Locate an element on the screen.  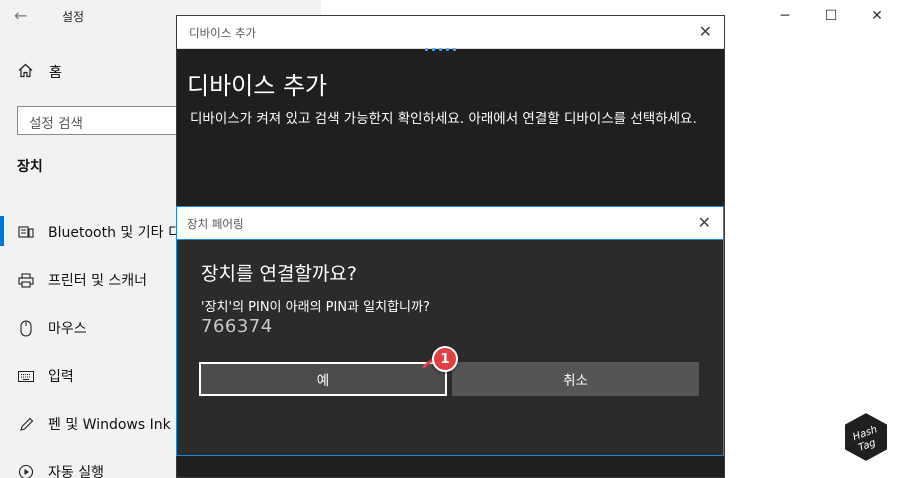
pin-question: '장치'의 PIN이 아래의 PIN과 일치합니까? is located at coordinates (315, 307).